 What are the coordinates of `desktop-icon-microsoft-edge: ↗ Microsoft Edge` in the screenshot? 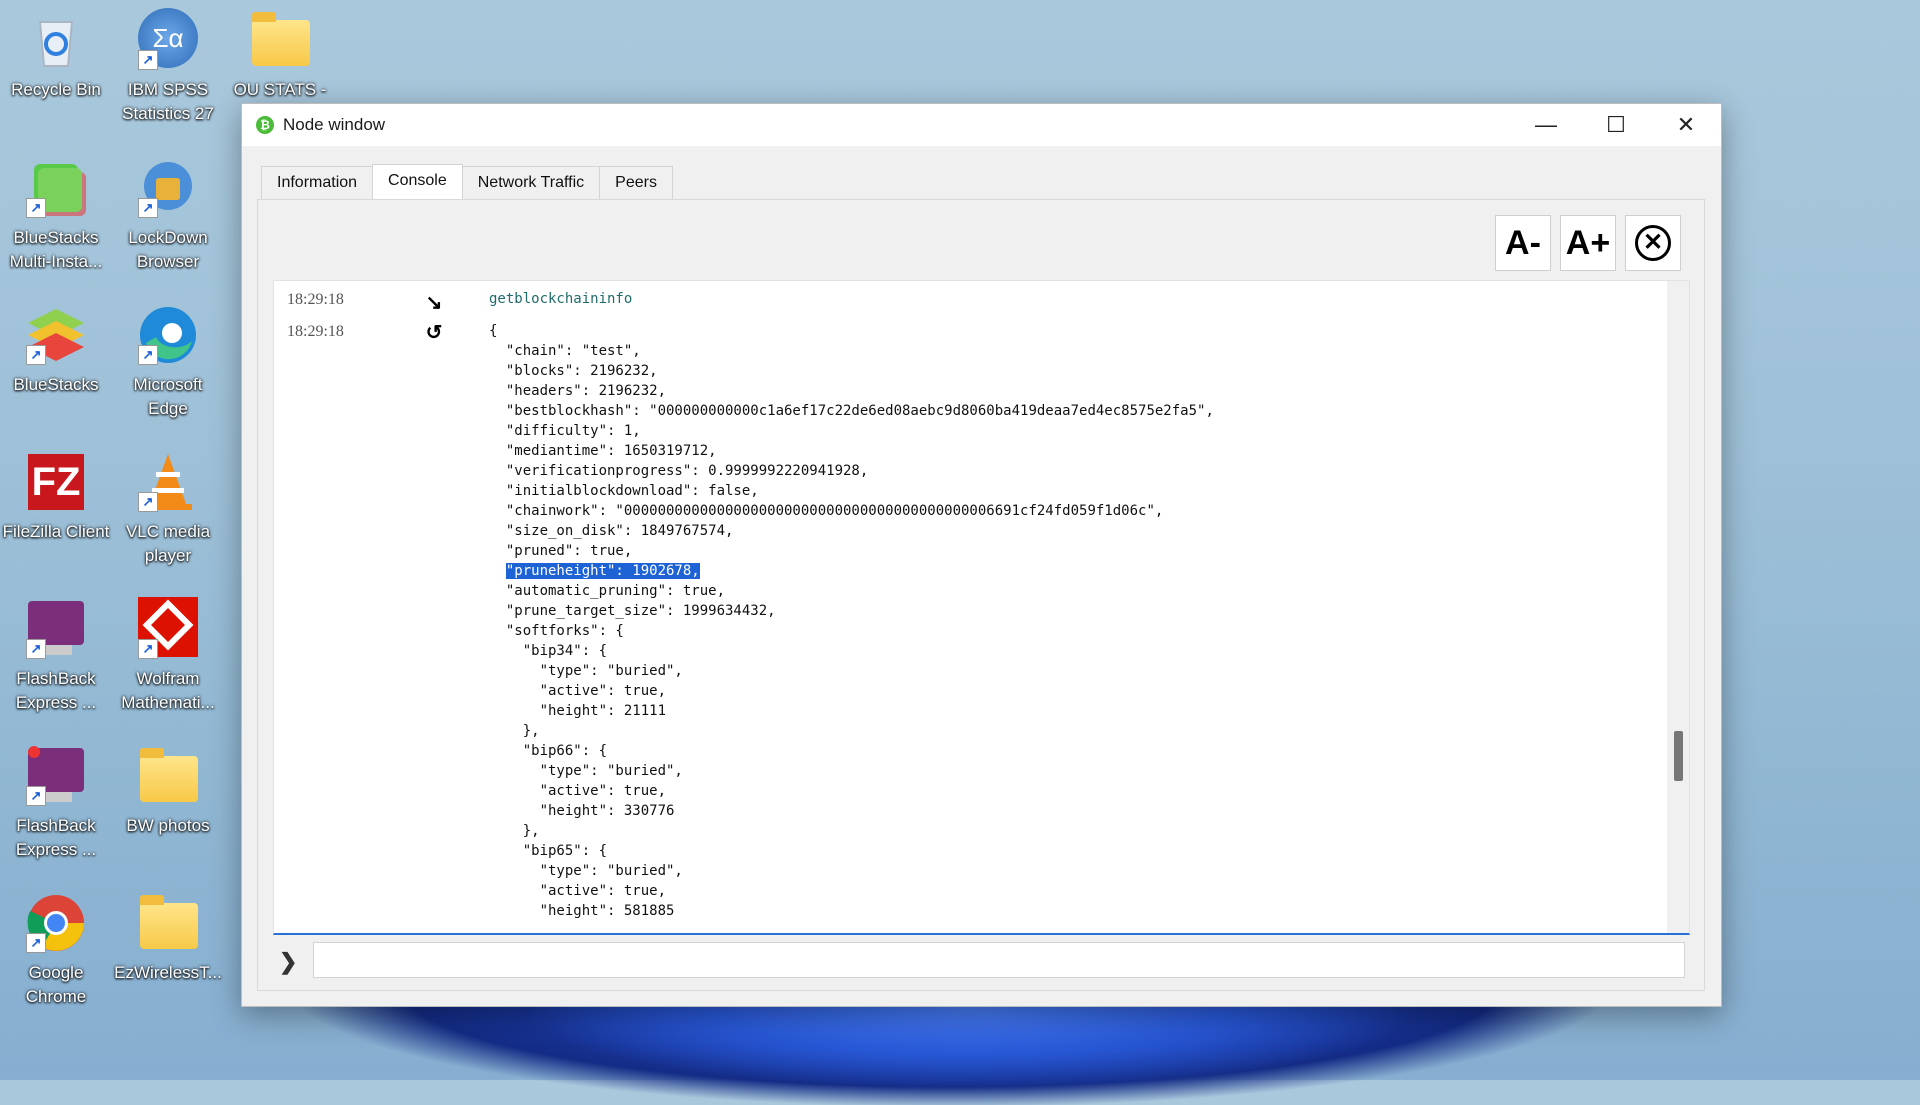 It's located at (168, 362).